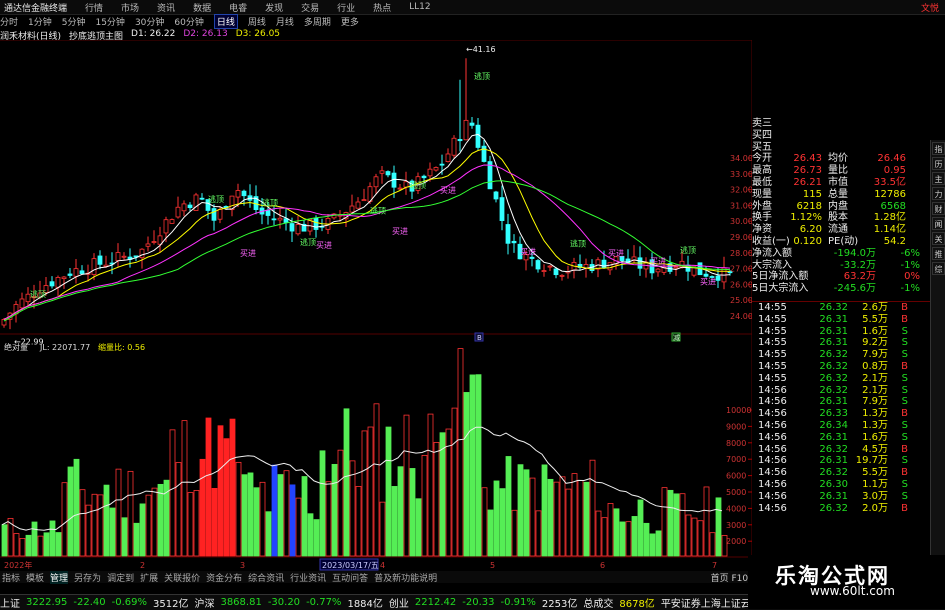  I want to click on bottom-tab-1: 模板, so click(35, 577).